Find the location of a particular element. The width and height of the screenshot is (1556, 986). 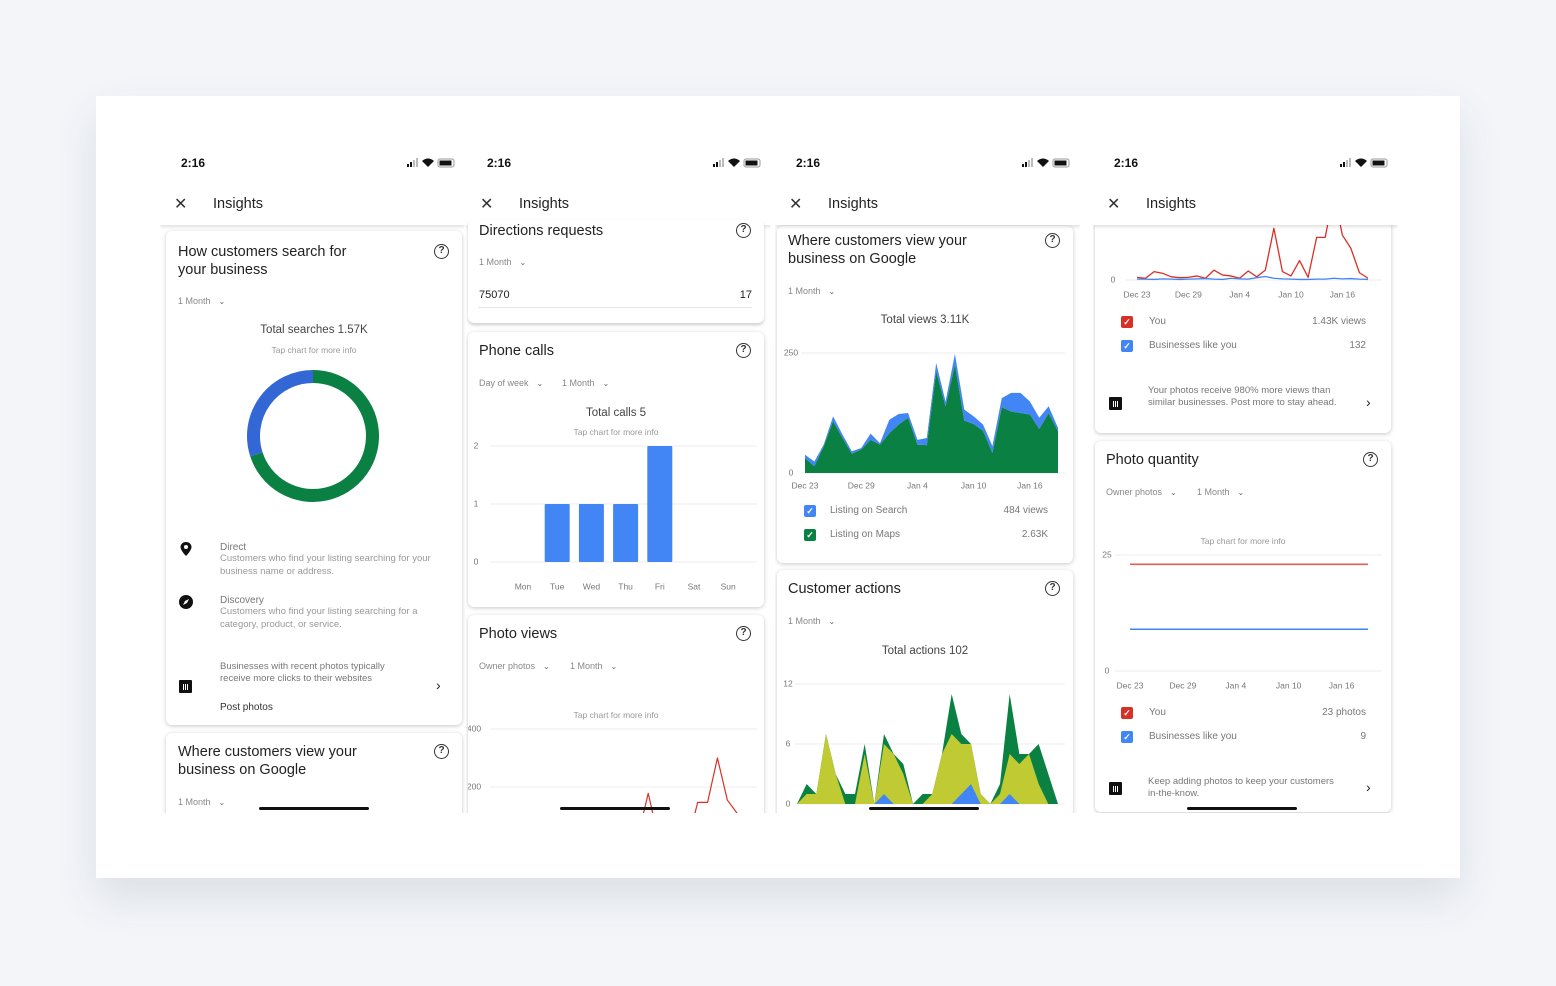

total-searches: Total searches 1.57K is located at coordinates (314, 330).